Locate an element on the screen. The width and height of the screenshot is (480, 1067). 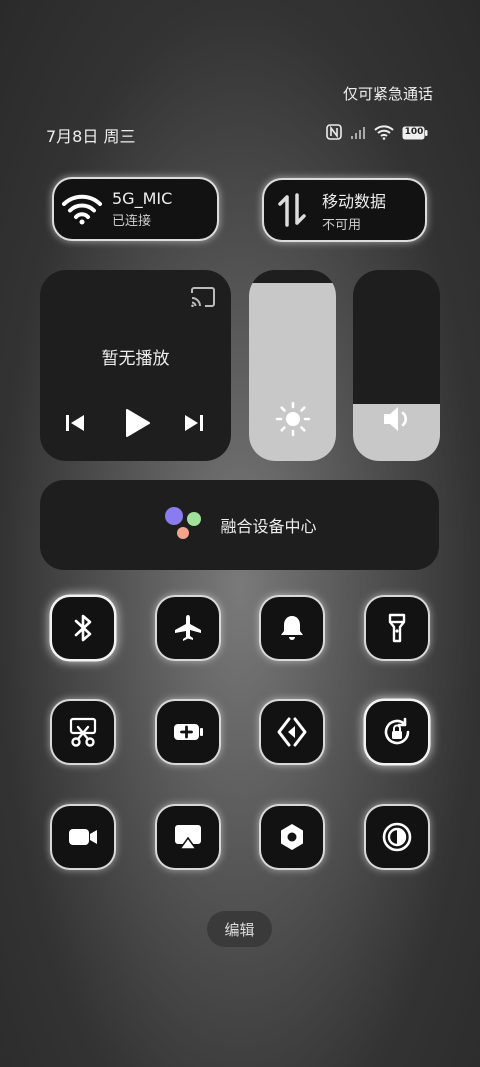
sun-icon is located at coordinates (292, 419).